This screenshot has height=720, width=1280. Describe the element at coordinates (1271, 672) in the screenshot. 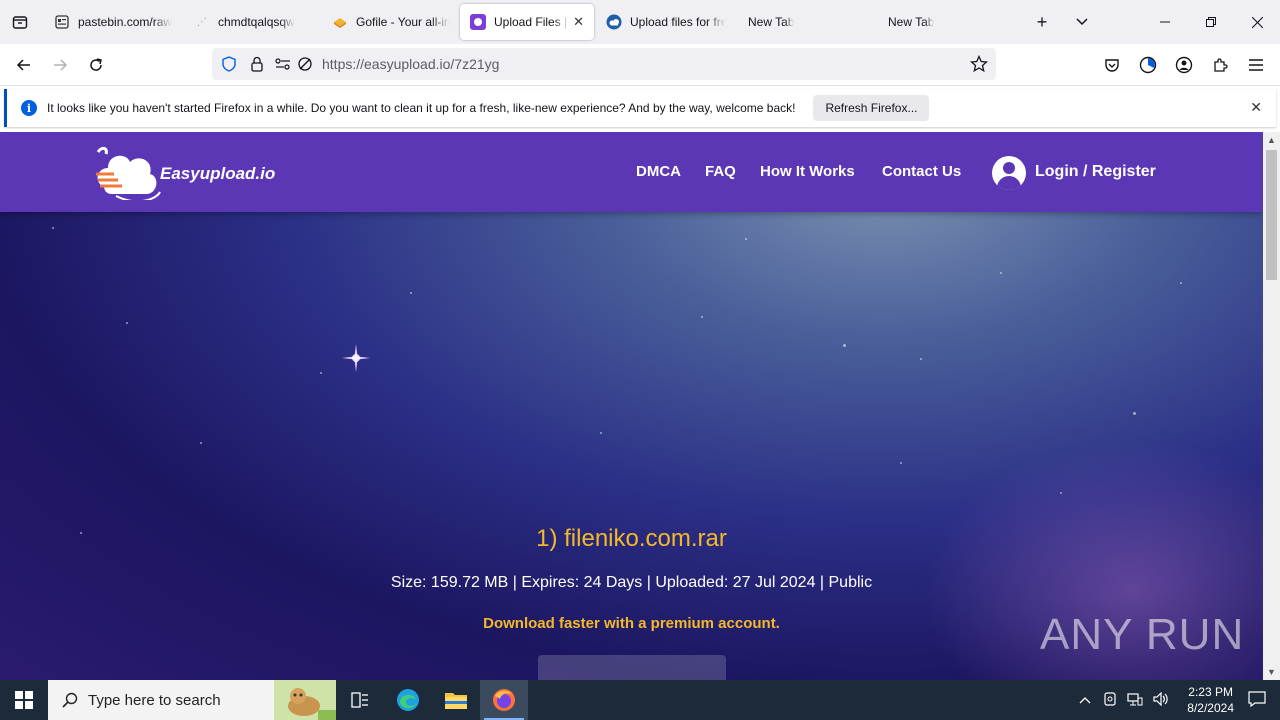

I see `scroll-down-icon: ▼` at that location.